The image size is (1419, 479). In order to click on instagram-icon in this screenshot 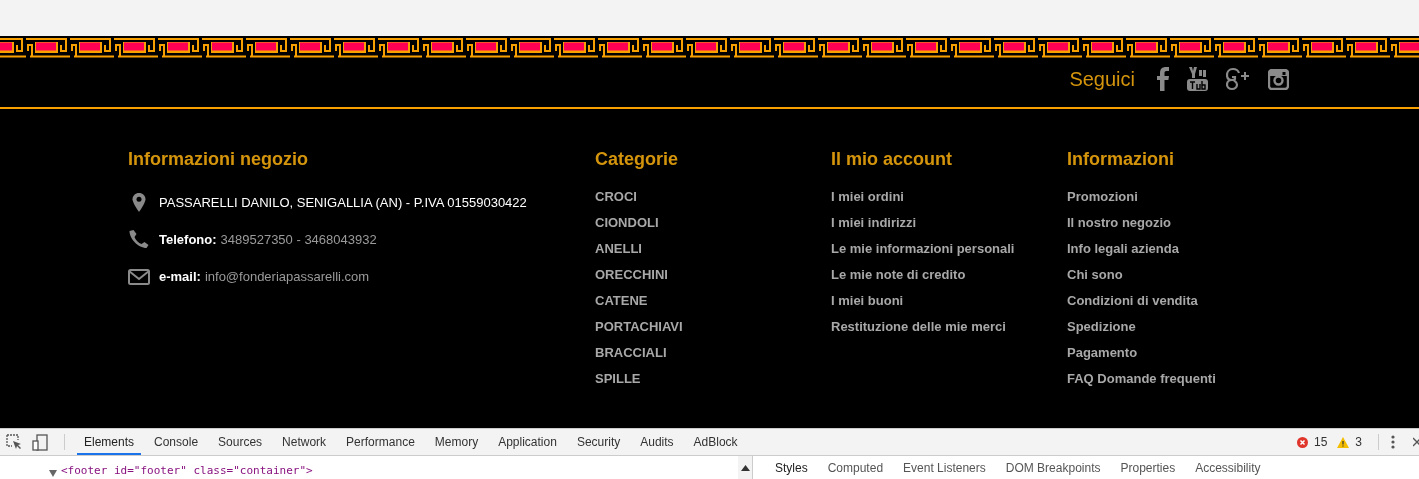, I will do `click(1278, 79)`.